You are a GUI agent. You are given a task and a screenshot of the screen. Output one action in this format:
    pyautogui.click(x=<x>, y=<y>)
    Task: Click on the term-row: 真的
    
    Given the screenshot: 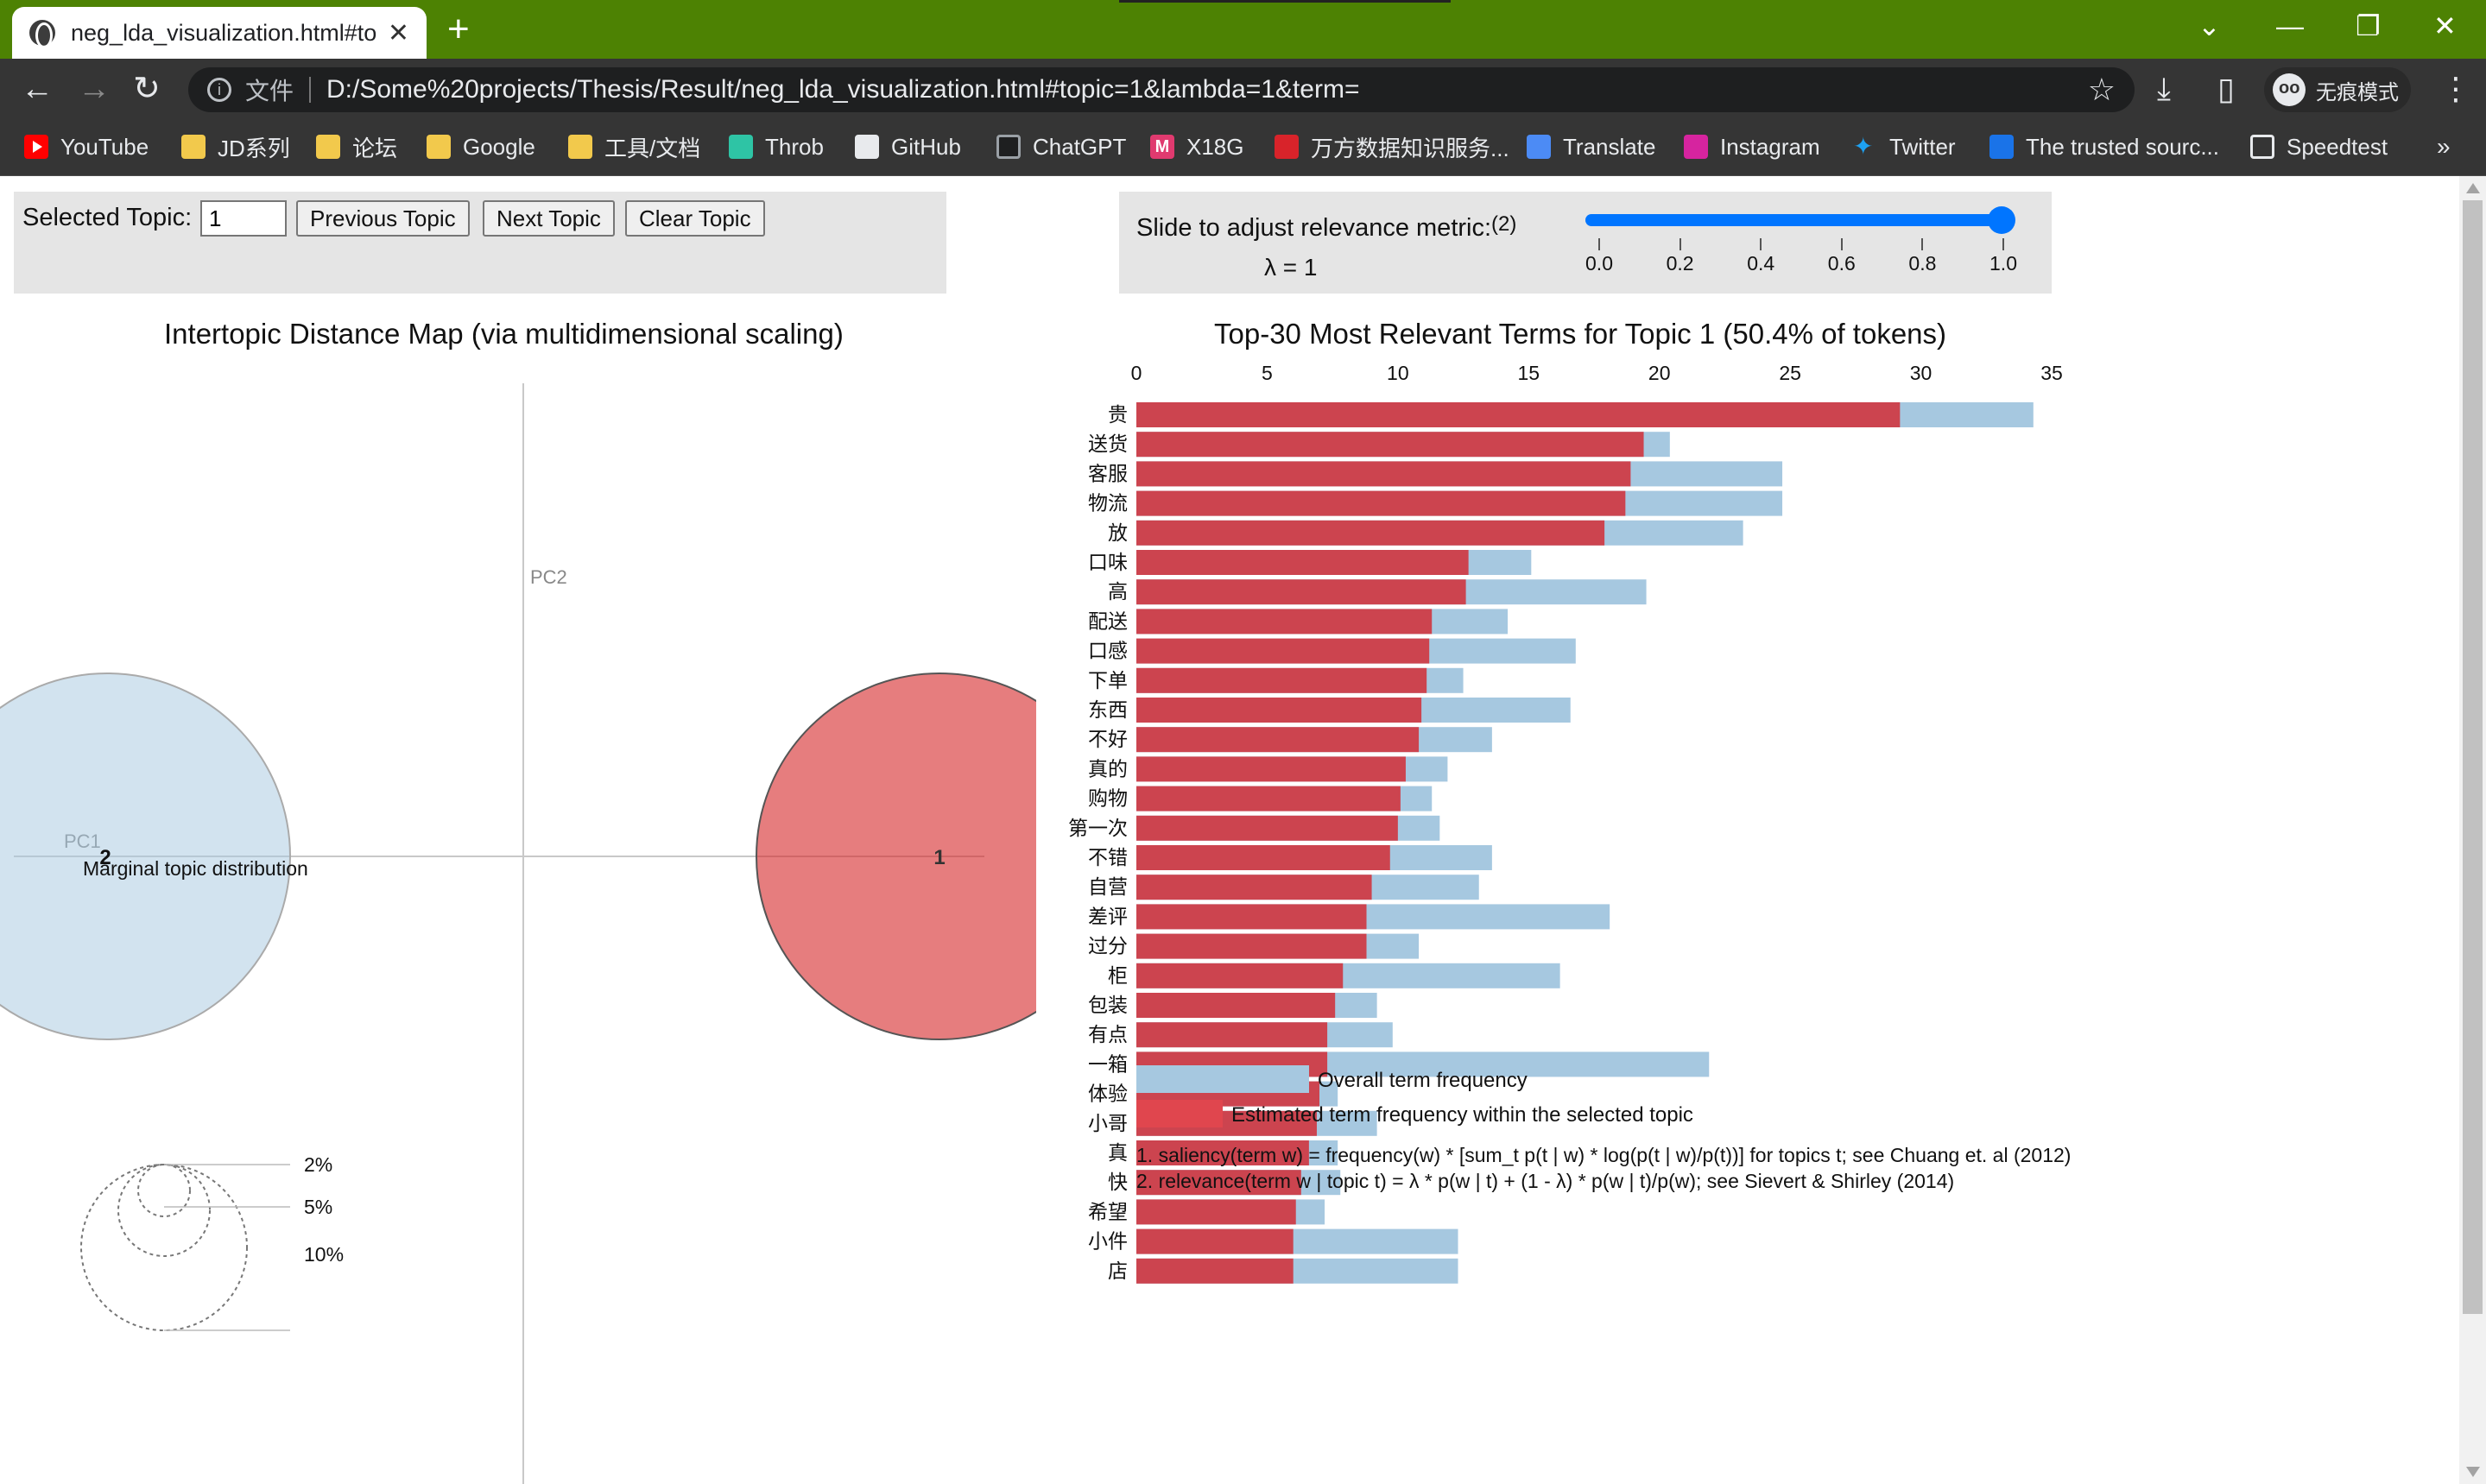 What is the action you would take?
    pyautogui.click(x=1268, y=769)
    